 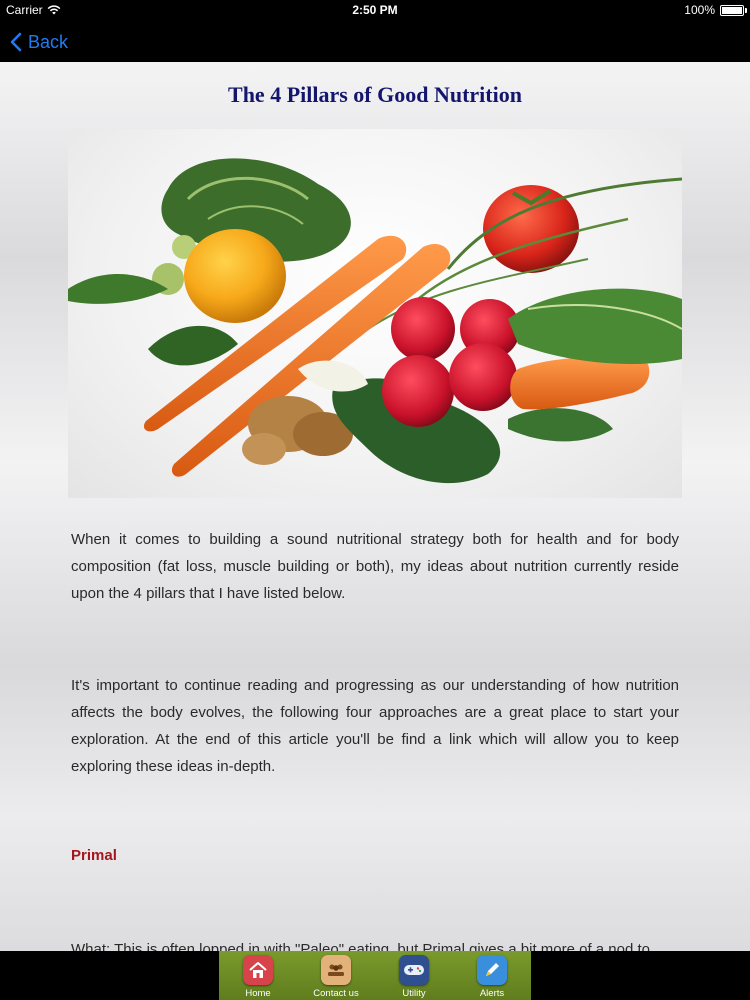 I want to click on tab-contact-label: Contact us, so click(x=336, y=993).